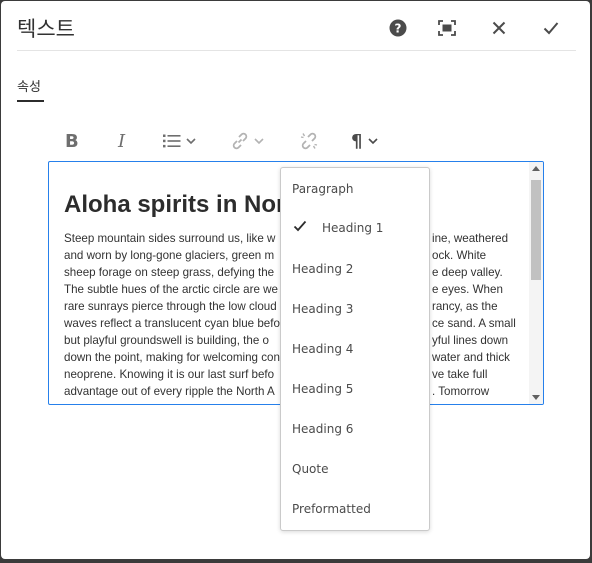 The width and height of the screenshot is (592, 563). I want to click on editor-scrollbar, so click(536, 283).